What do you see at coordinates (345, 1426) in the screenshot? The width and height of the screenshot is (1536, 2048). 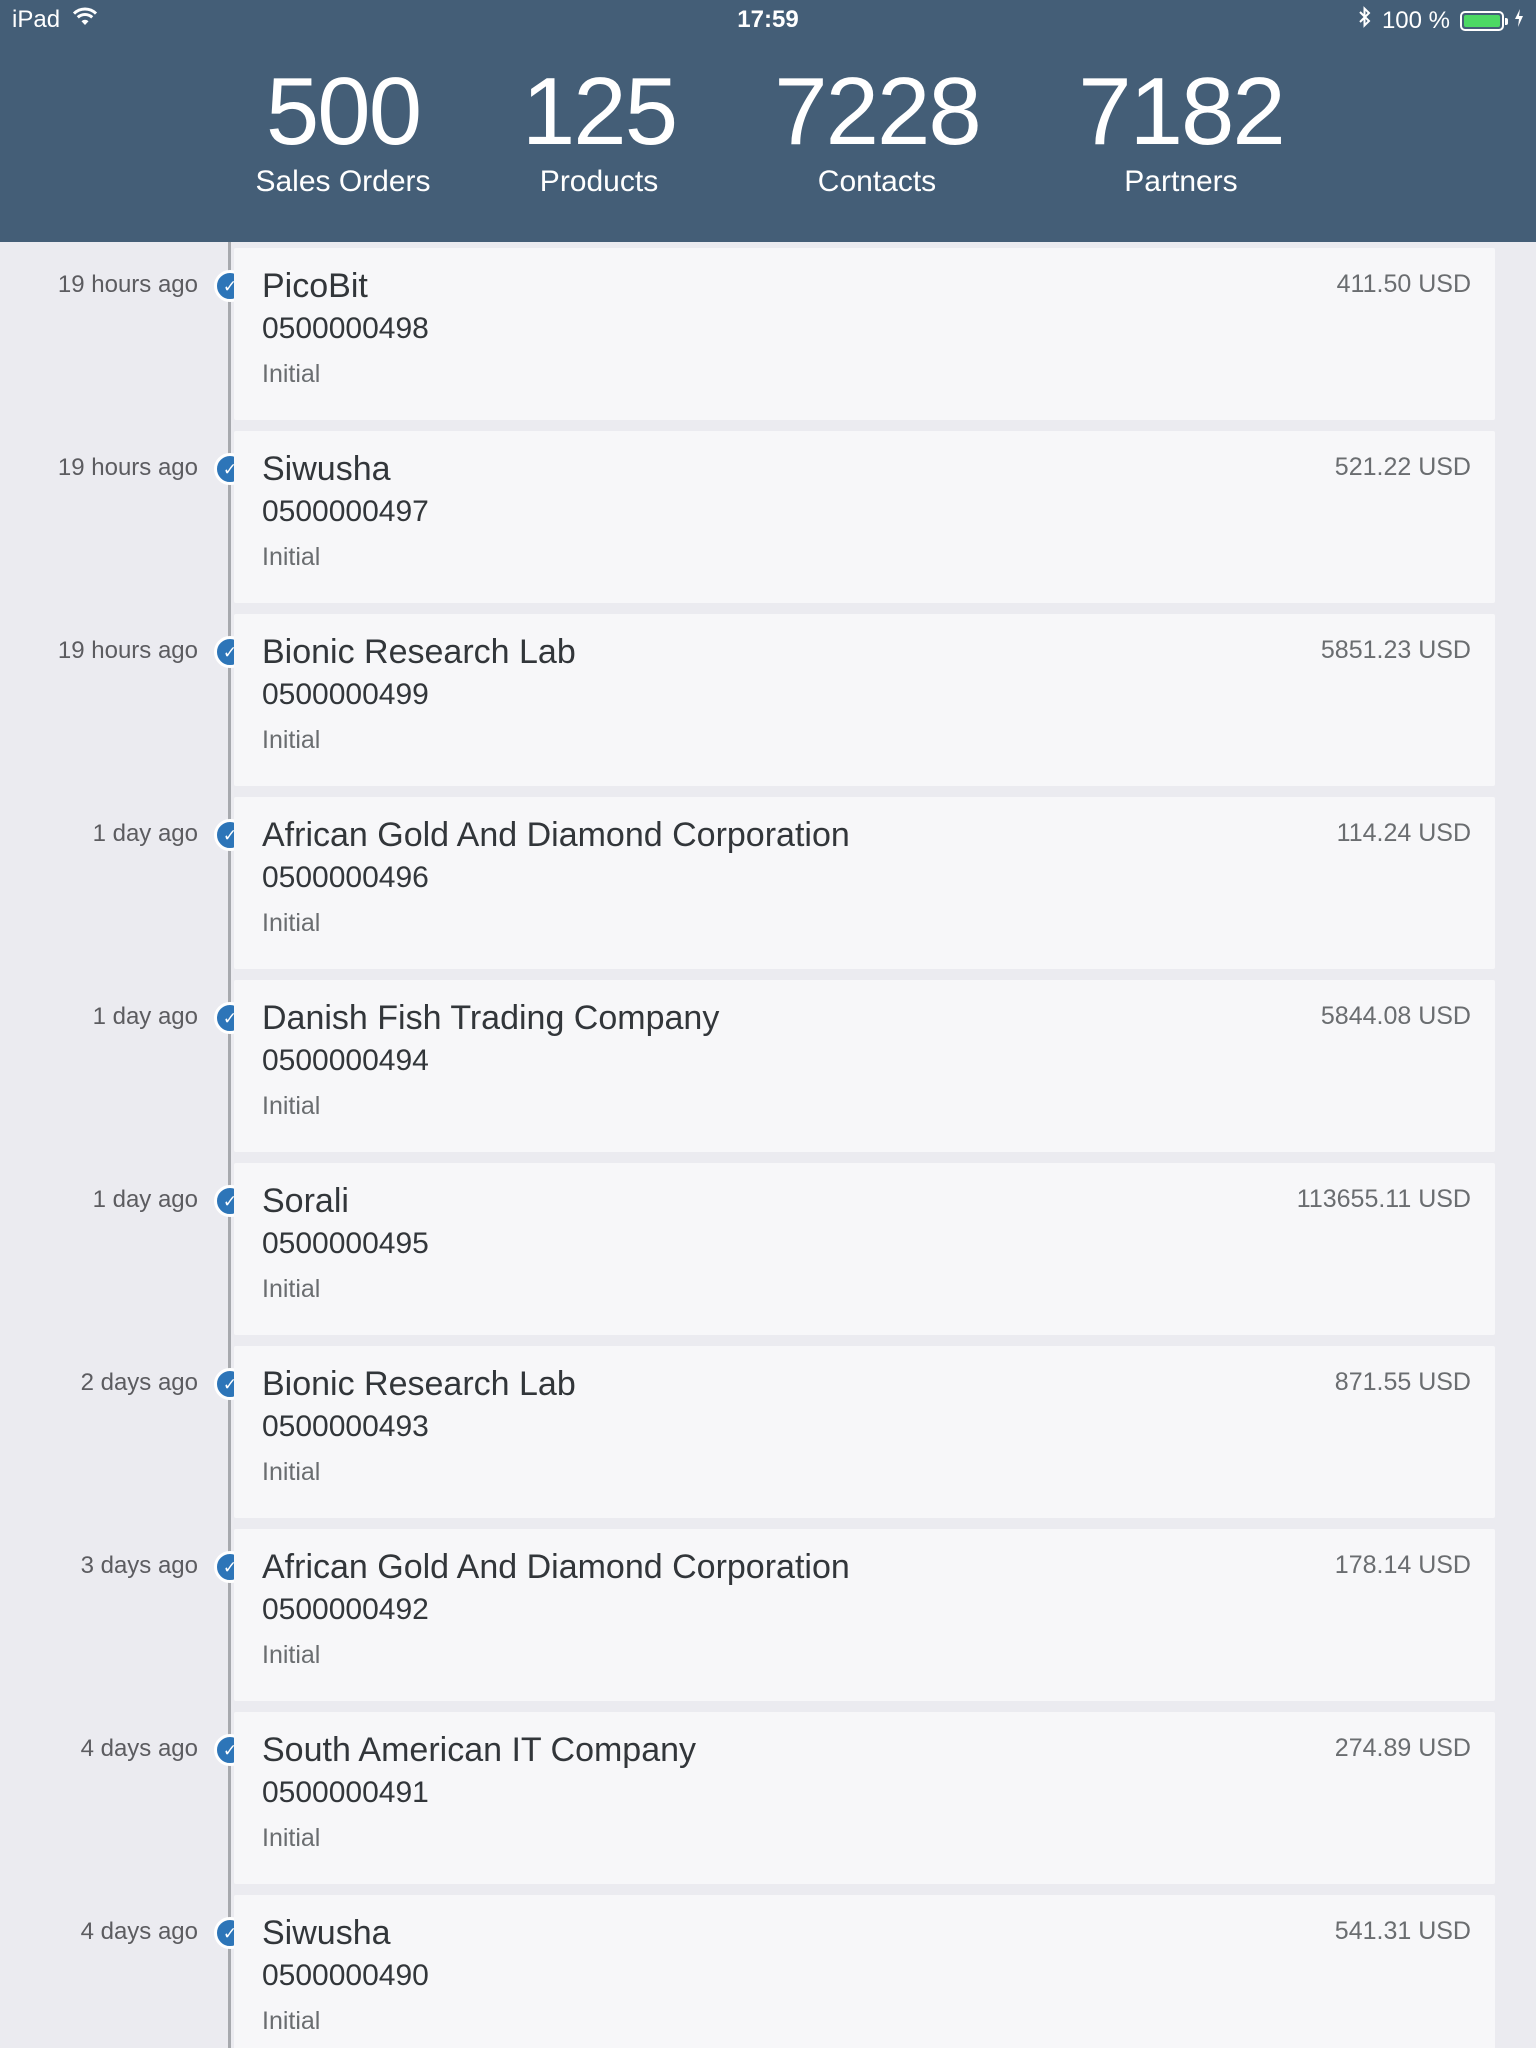 I see `order-number: 0500000493` at bounding box center [345, 1426].